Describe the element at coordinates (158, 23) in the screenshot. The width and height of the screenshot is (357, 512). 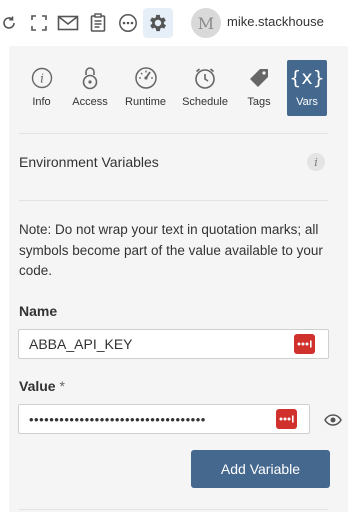
I see `gear-icon` at that location.